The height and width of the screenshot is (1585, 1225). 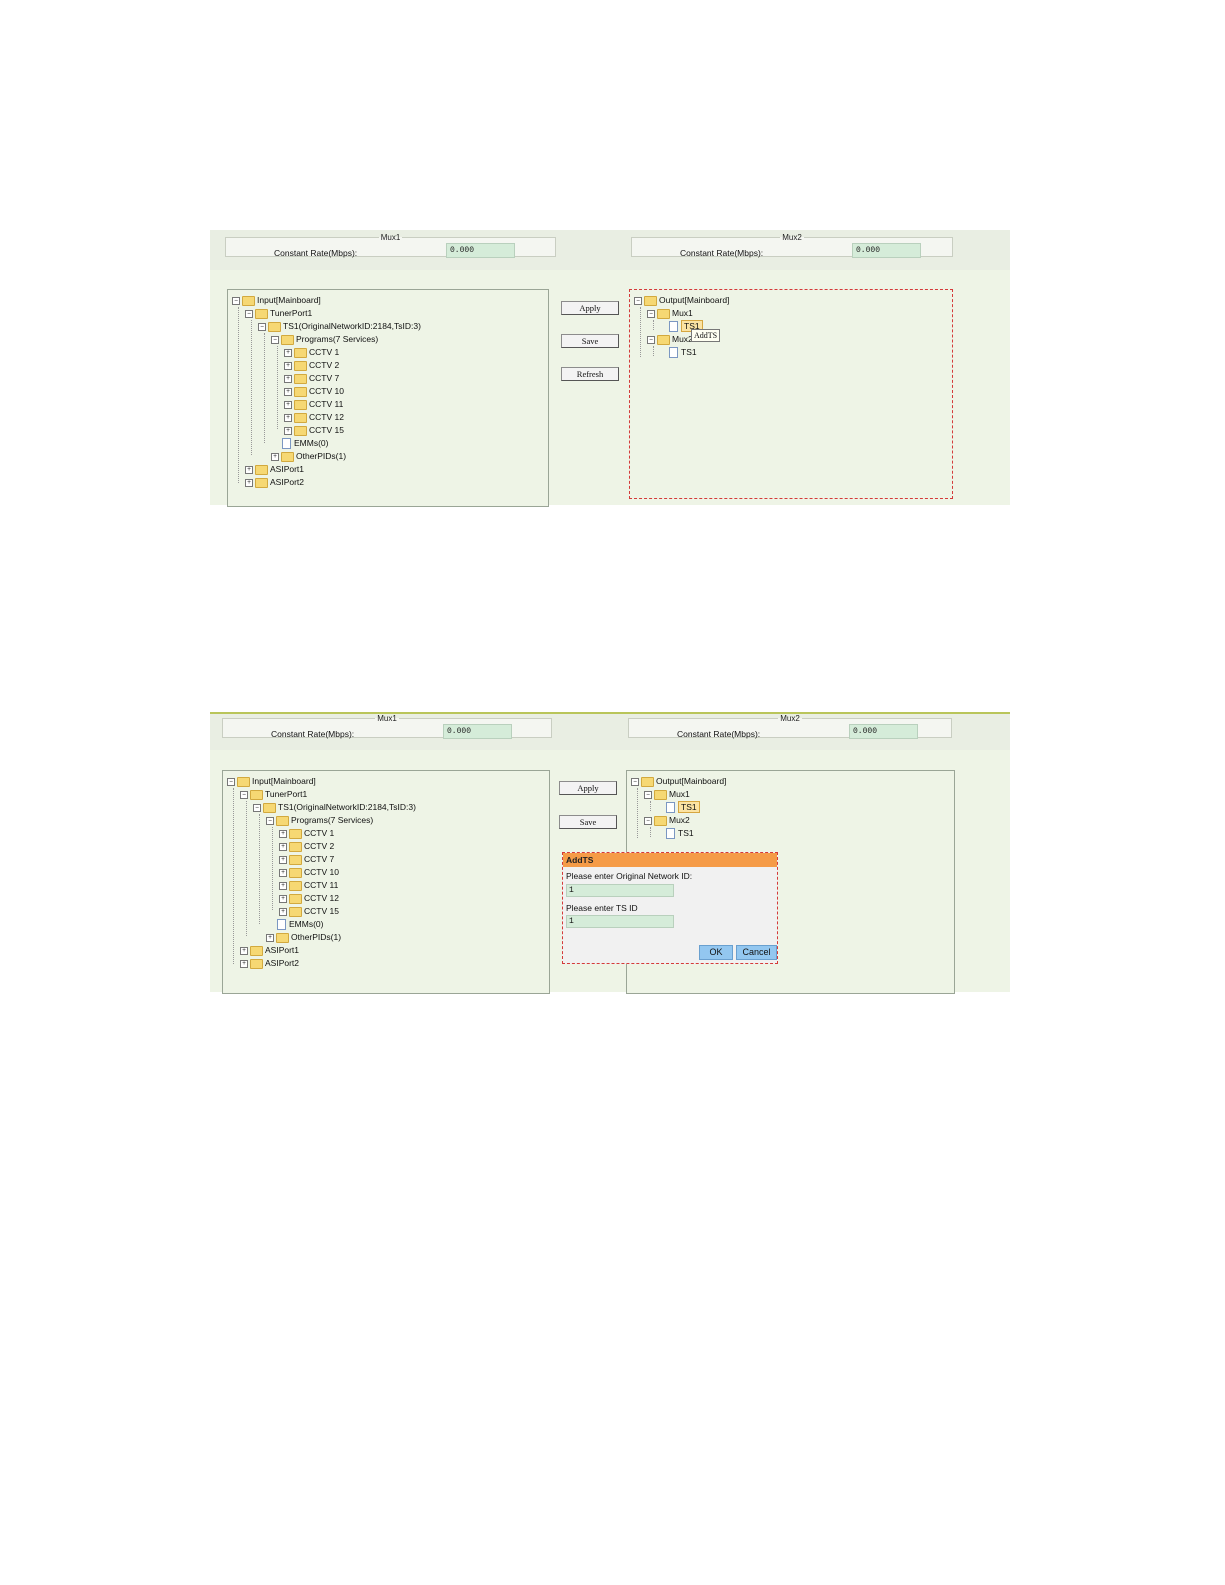 I want to click on cancel-button: Cancel, so click(x=756, y=952).